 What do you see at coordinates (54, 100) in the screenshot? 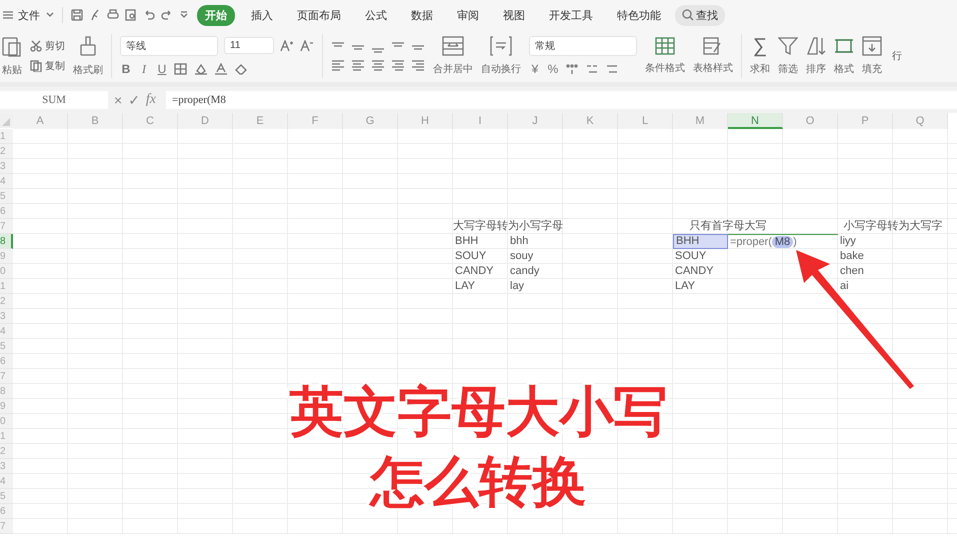
I see `name-box: SUM` at bounding box center [54, 100].